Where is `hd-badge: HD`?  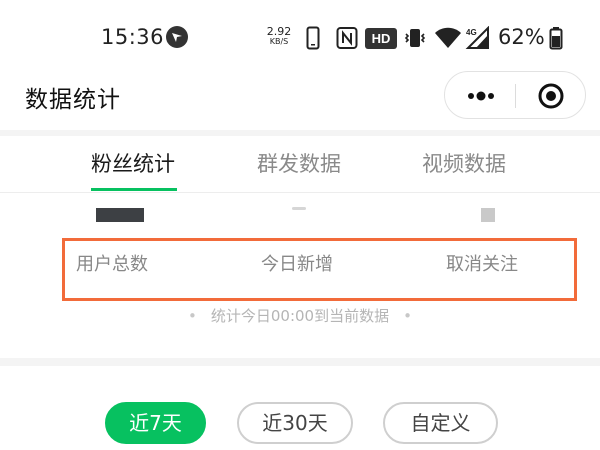
hd-badge: HD is located at coordinates (381, 38).